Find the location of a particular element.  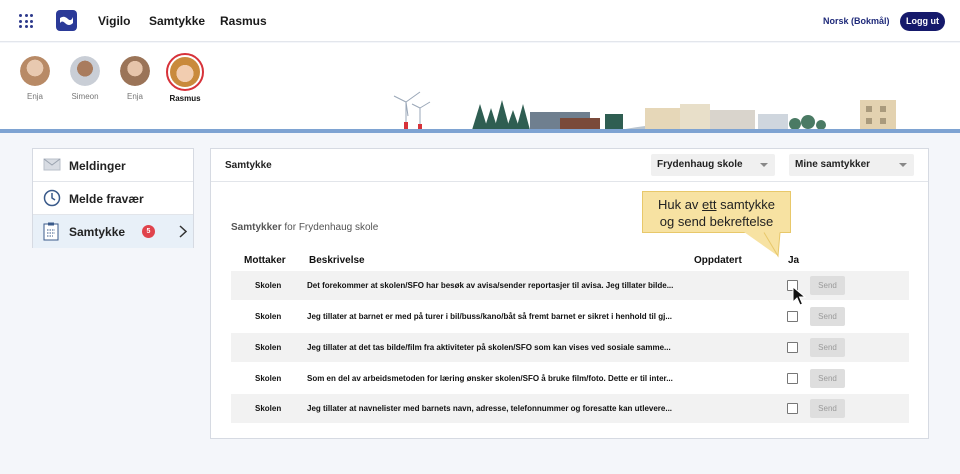

nav-vigilo: Vigilo is located at coordinates (114, 21).